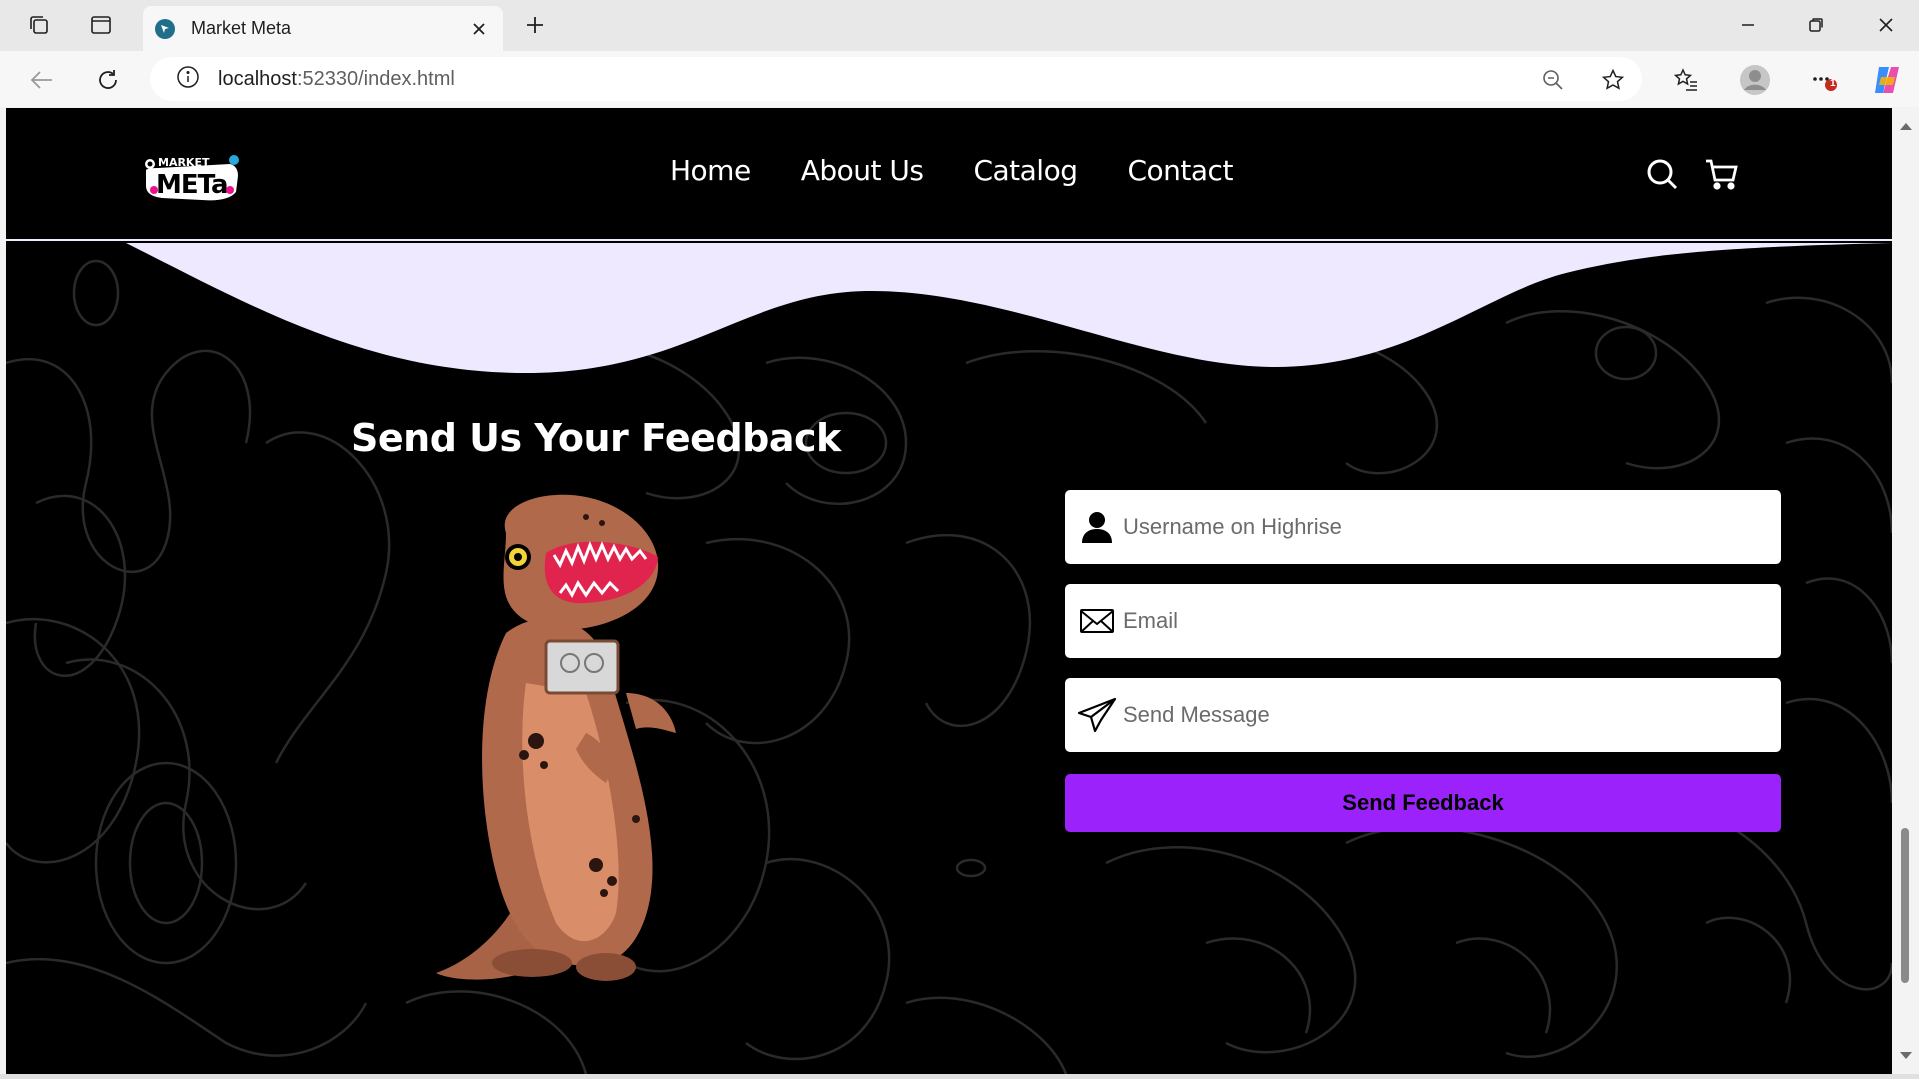 The width and height of the screenshot is (1919, 1079). What do you see at coordinates (1452, 621) in the screenshot?
I see `email-input` at bounding box center [1452, 621].